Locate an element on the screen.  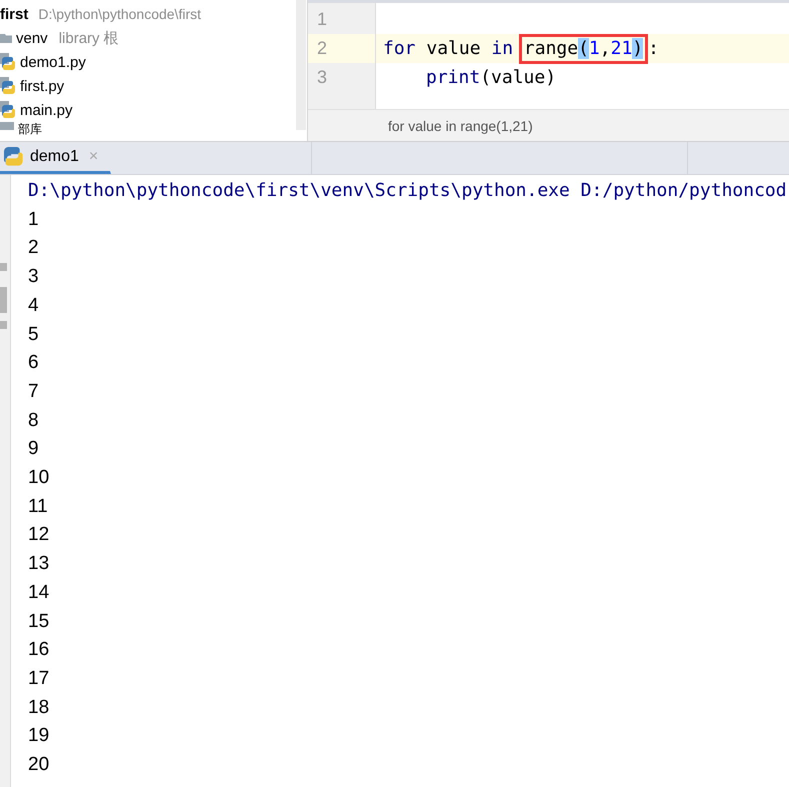
scrollbar is located at coordinates (301, 65).